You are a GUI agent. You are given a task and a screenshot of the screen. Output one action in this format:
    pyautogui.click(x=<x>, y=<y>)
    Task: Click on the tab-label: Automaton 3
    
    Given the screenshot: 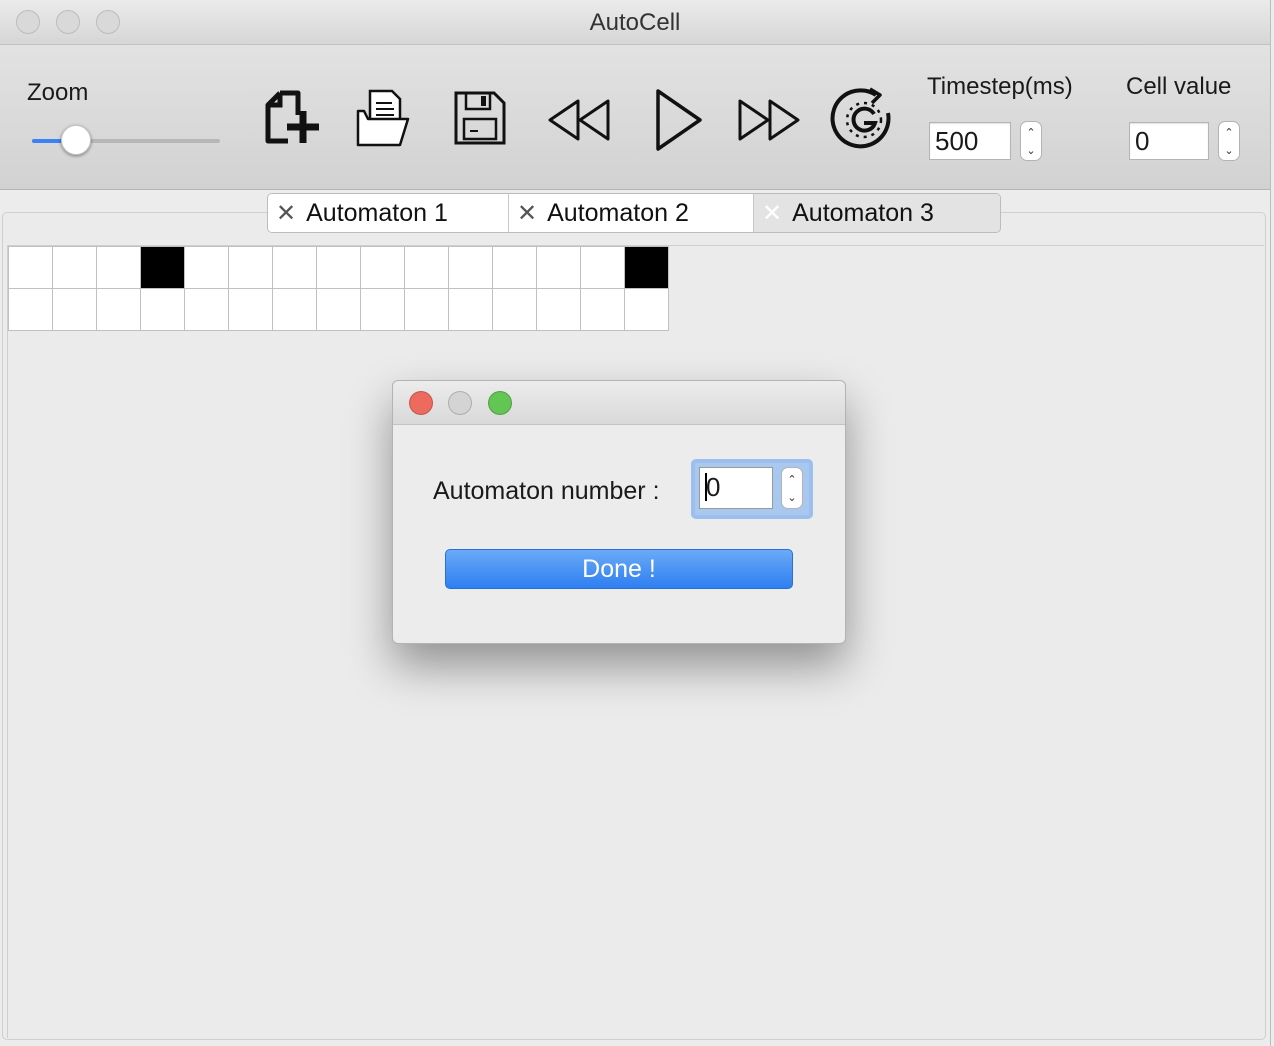 What is the action you would take?
    pyautogui.click(x=863, y=212)
    